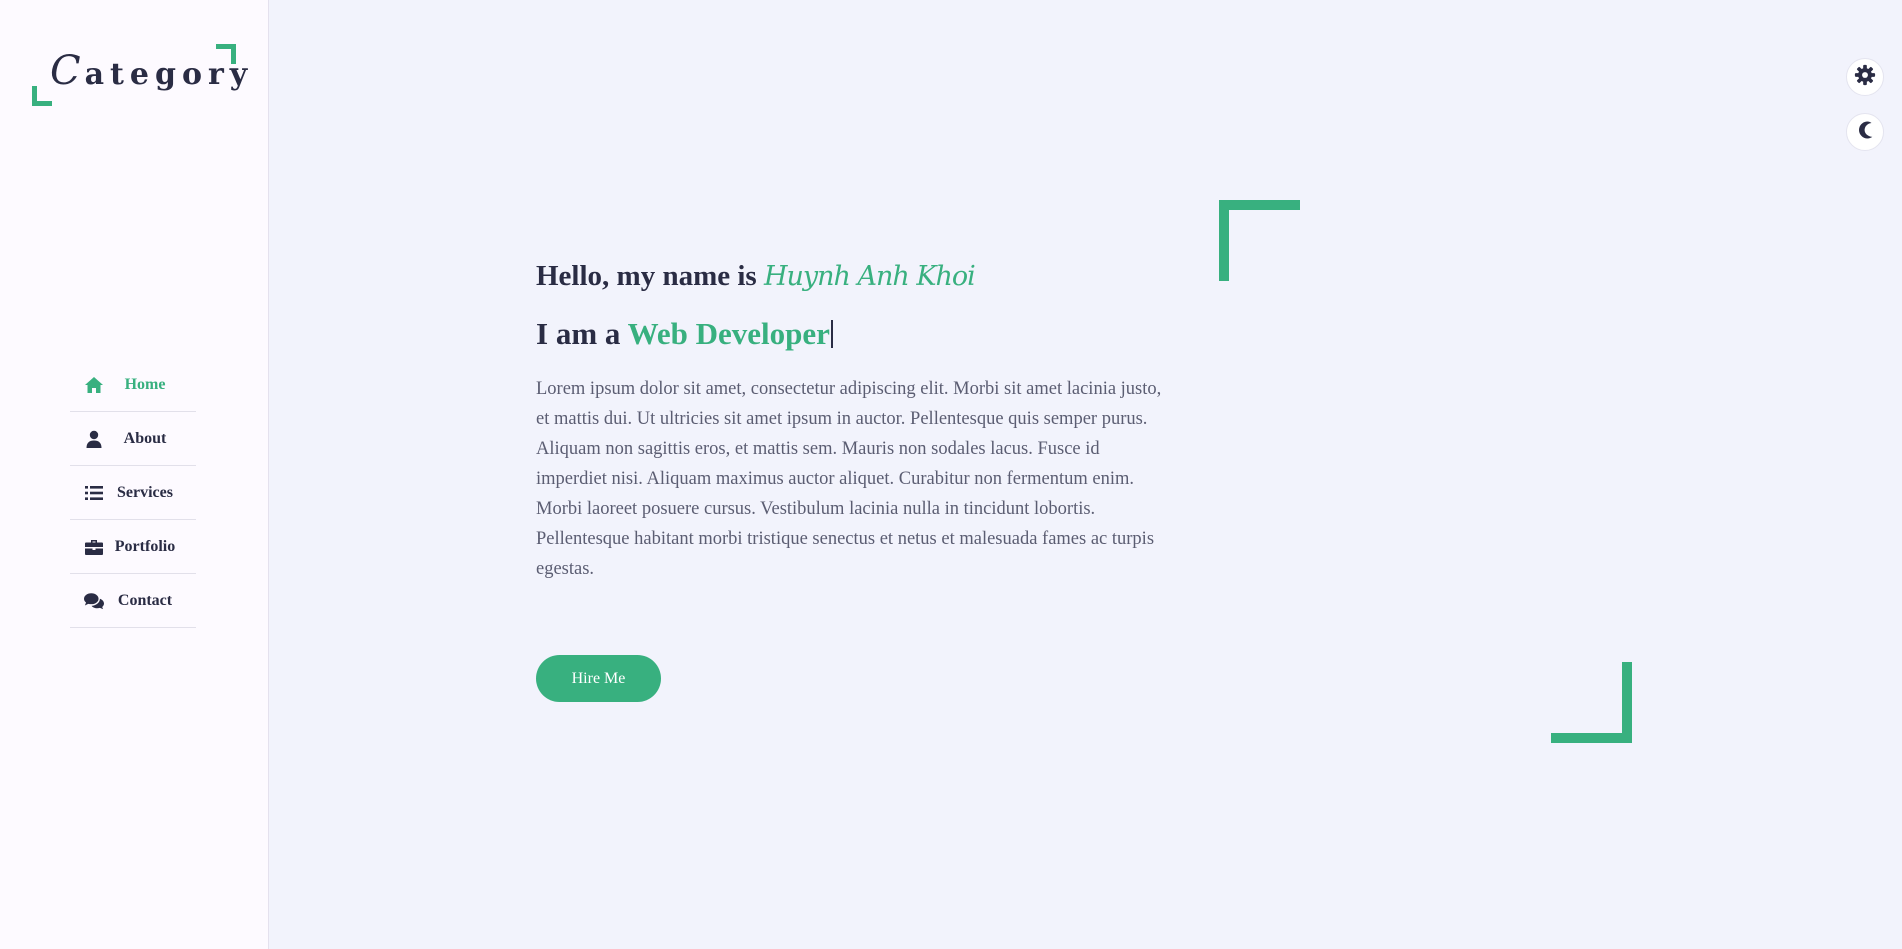 This screenshot has height=949, width=1902. What do you see at coordinates (831, 334) in the screenshot?
I see `typing-cursor` at bounding box center [831, 334].